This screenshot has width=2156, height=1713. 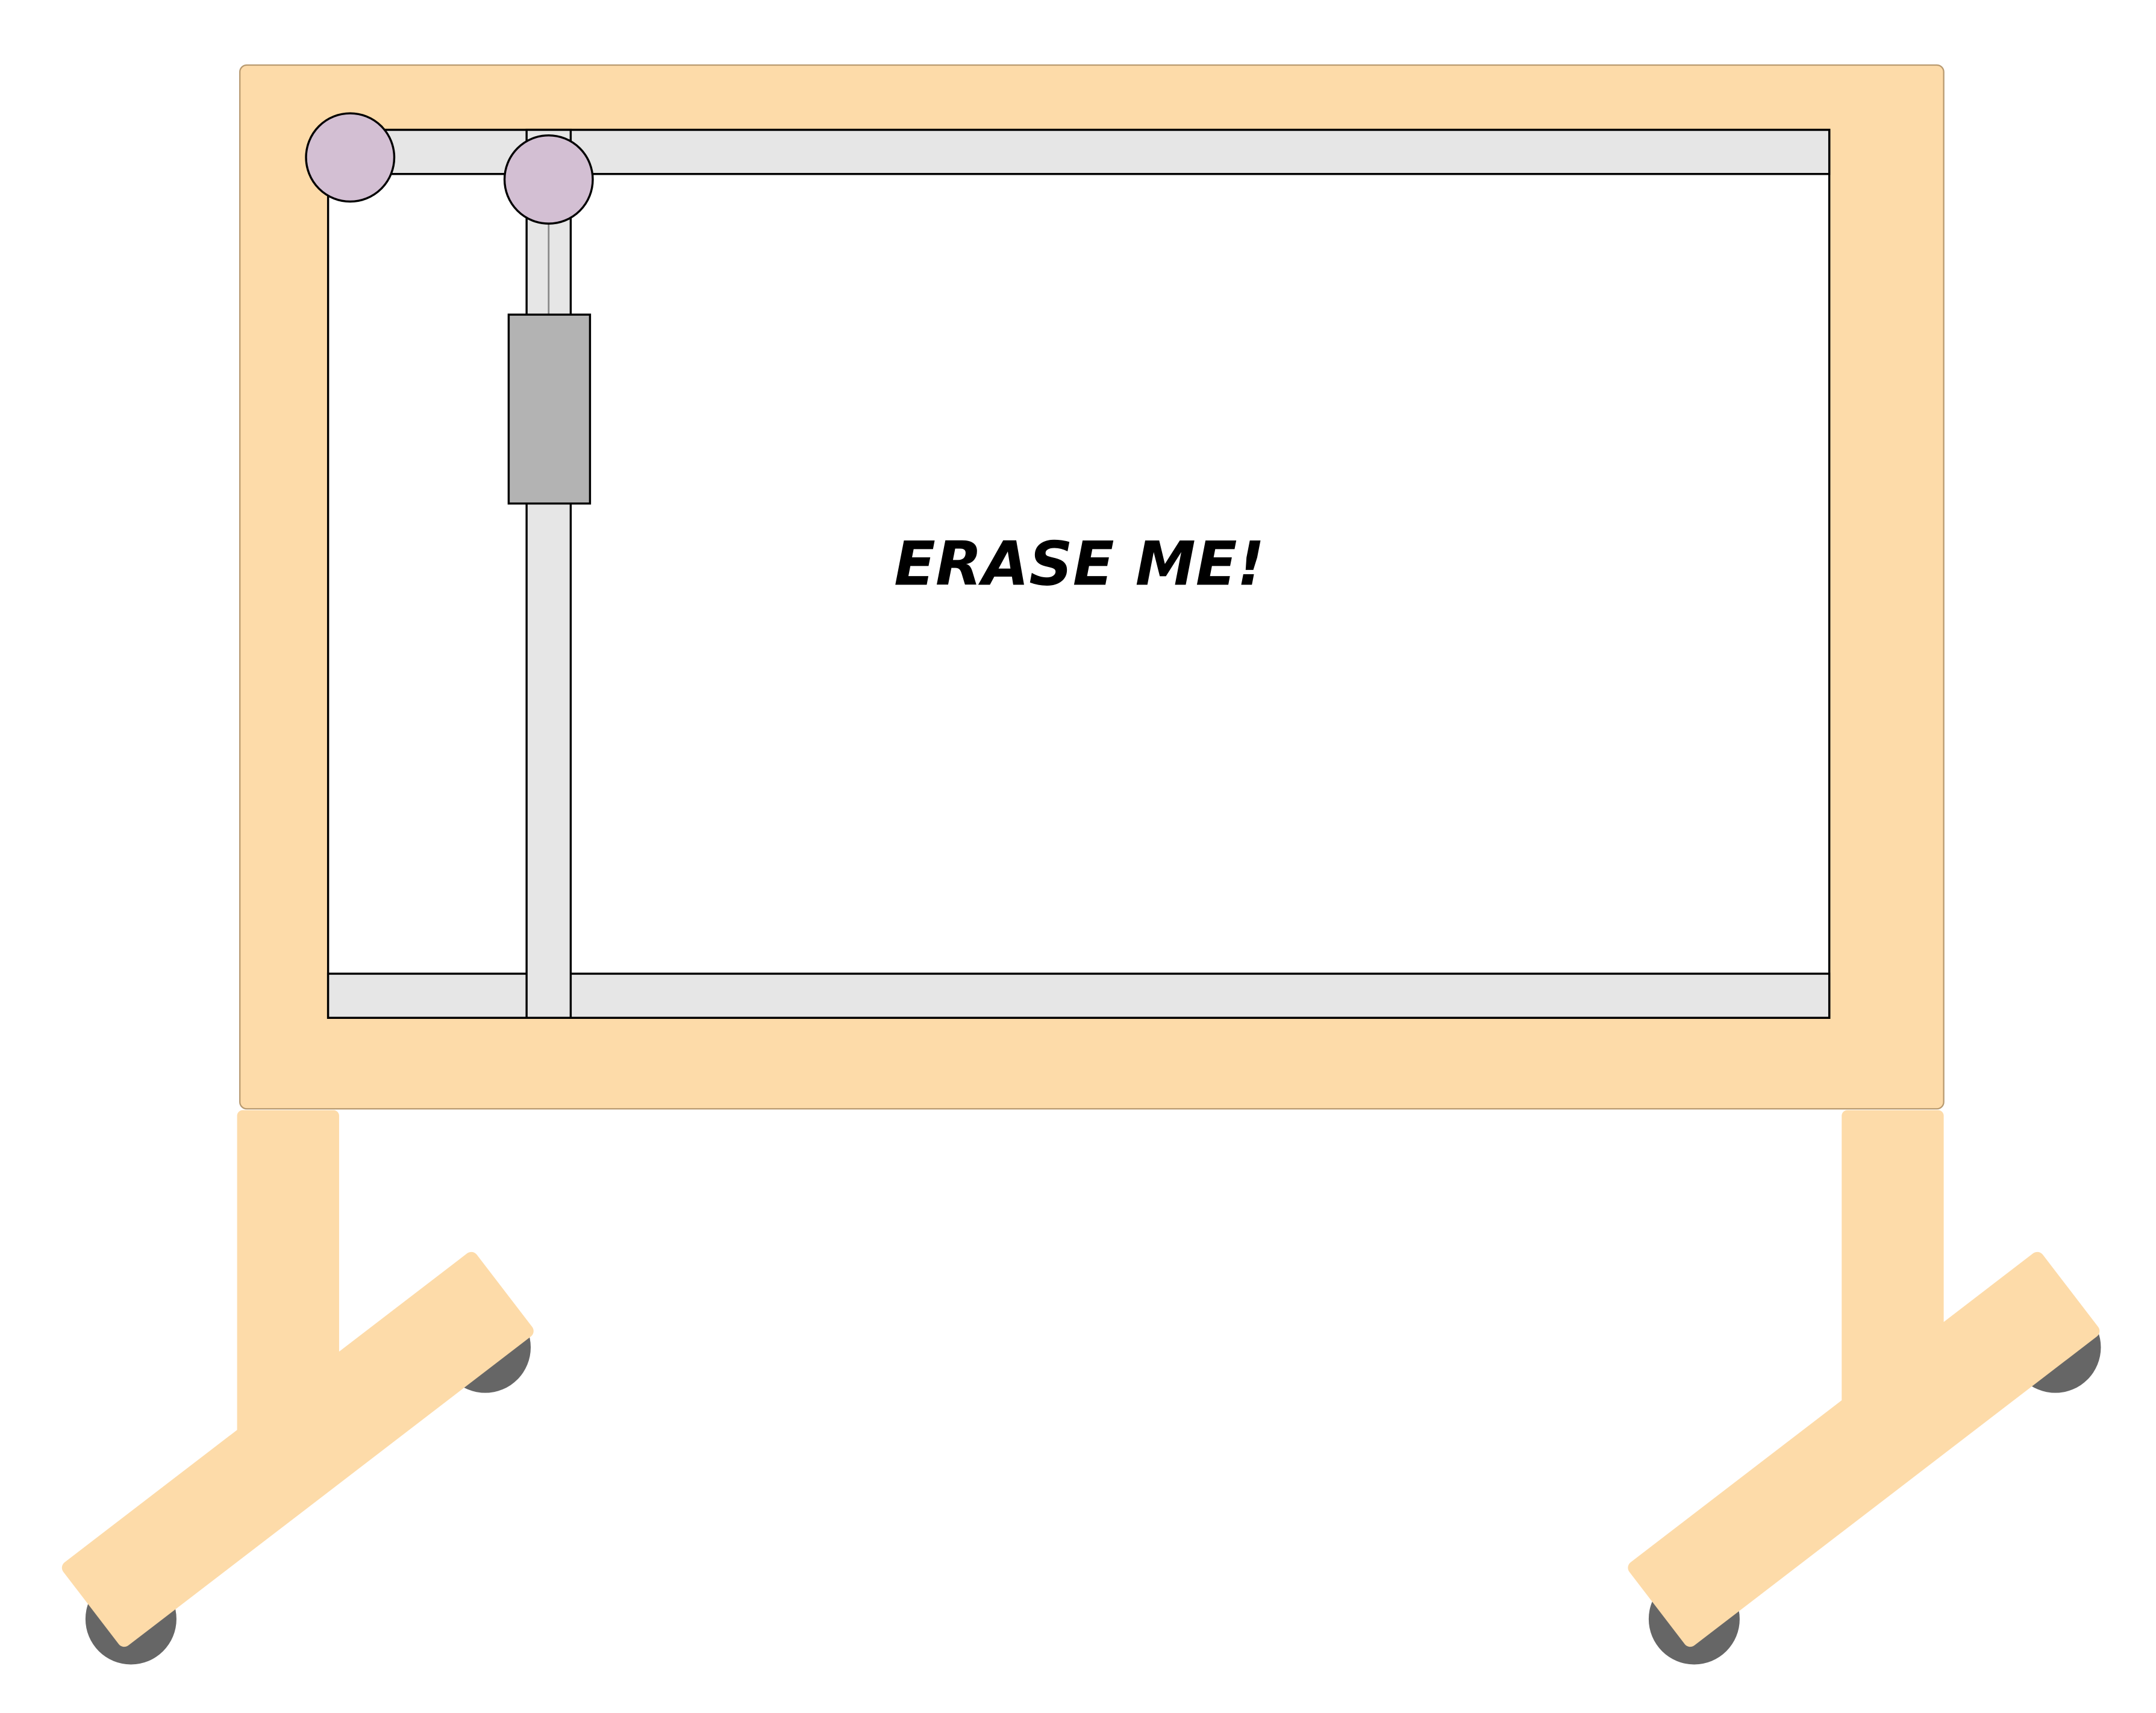 What do you see at coordinates (297, 1387) in the screenshot?
I see `left-stand` at bounding box center [297, 1387].